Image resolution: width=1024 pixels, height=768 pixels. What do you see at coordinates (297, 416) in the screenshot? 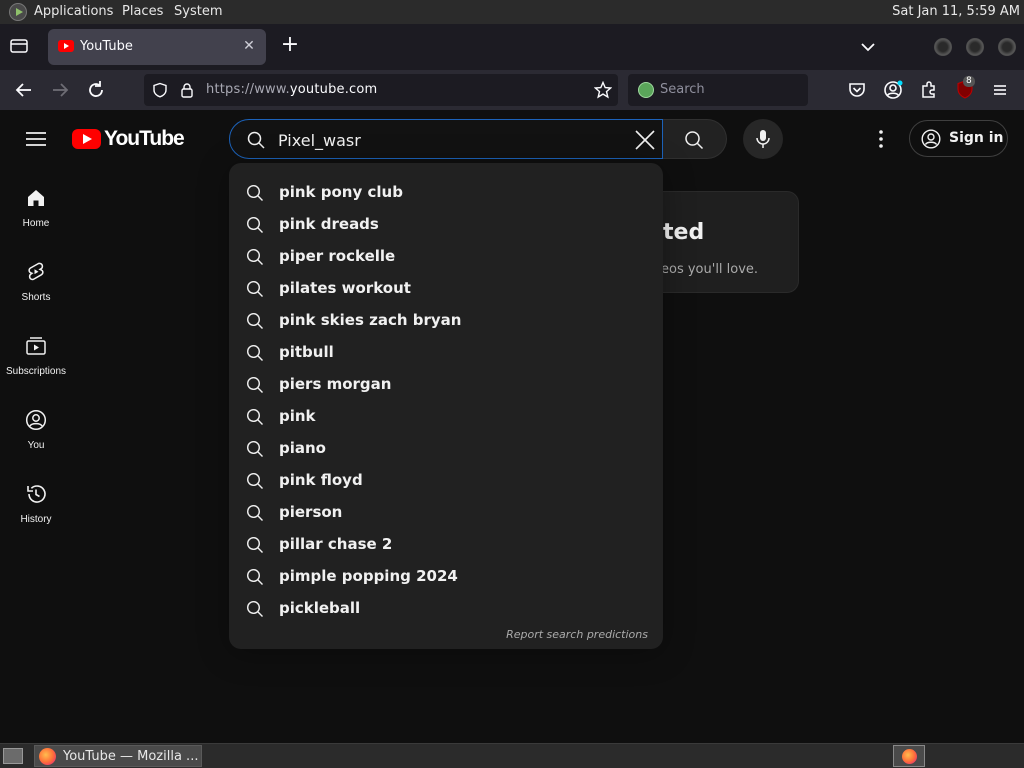
I see `suggestion-text: pink` at bounding box center [297, 416].